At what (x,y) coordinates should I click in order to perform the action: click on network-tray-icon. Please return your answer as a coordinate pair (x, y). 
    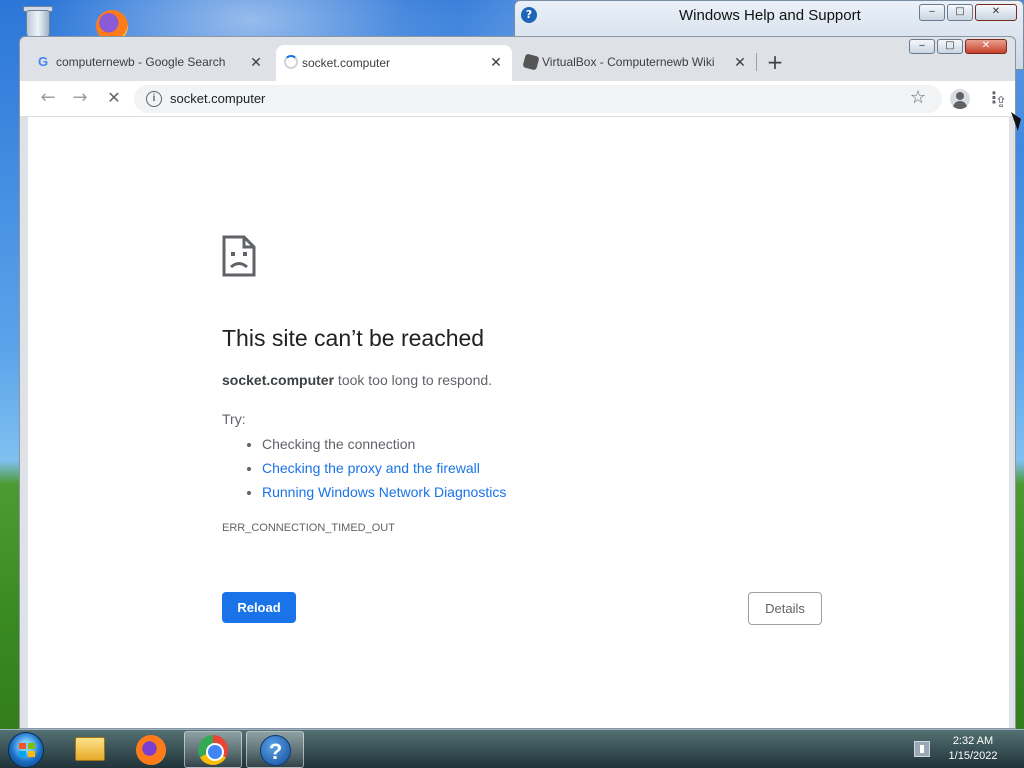
    Looking at the image, I should click on (922, 749).